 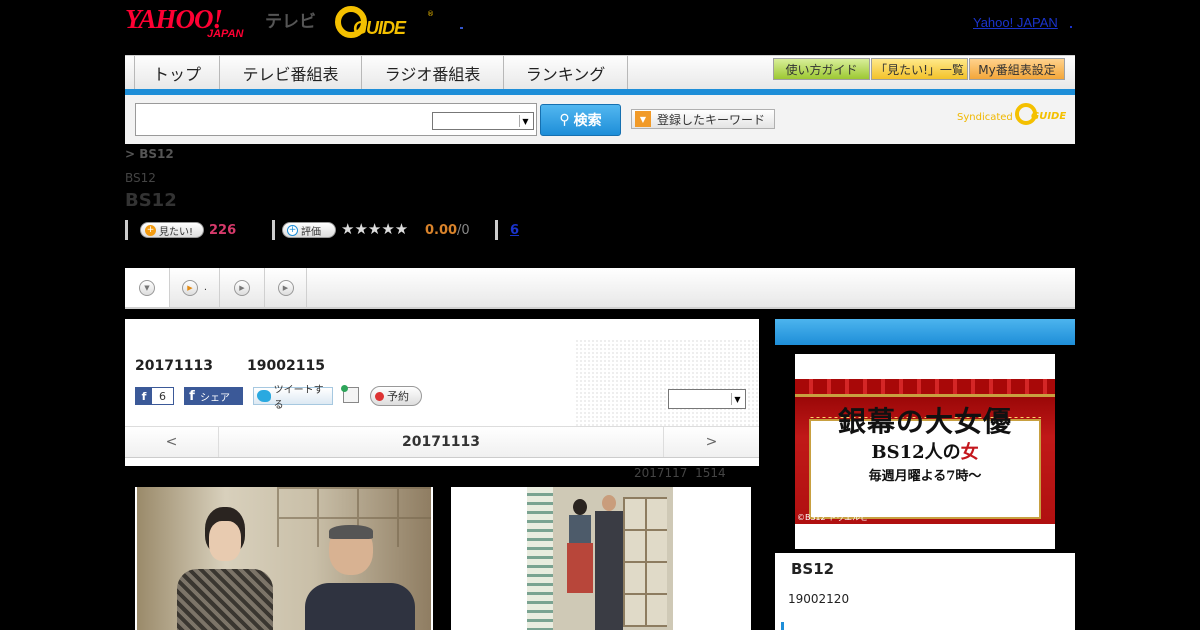 I want to click on tab-second: ▶ ., so click(x=195, y=287).